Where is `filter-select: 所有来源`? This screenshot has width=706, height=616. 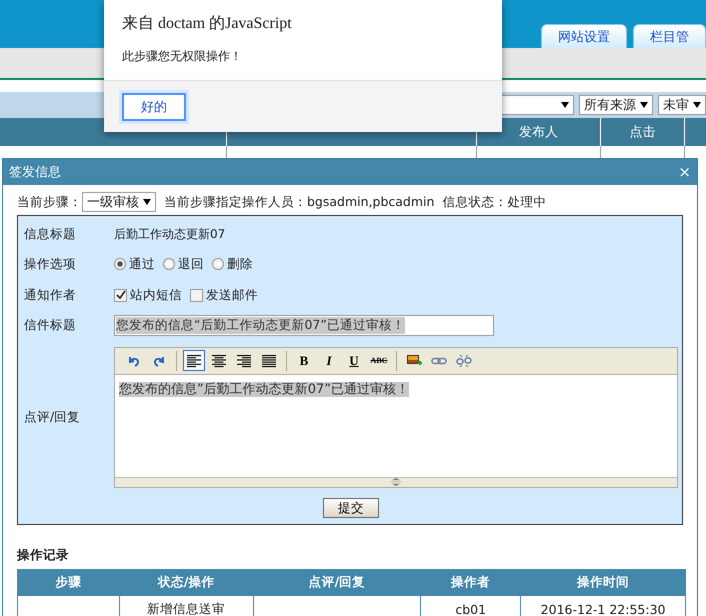 filter-select: 所有来源 is located at coordinates (616, 105).